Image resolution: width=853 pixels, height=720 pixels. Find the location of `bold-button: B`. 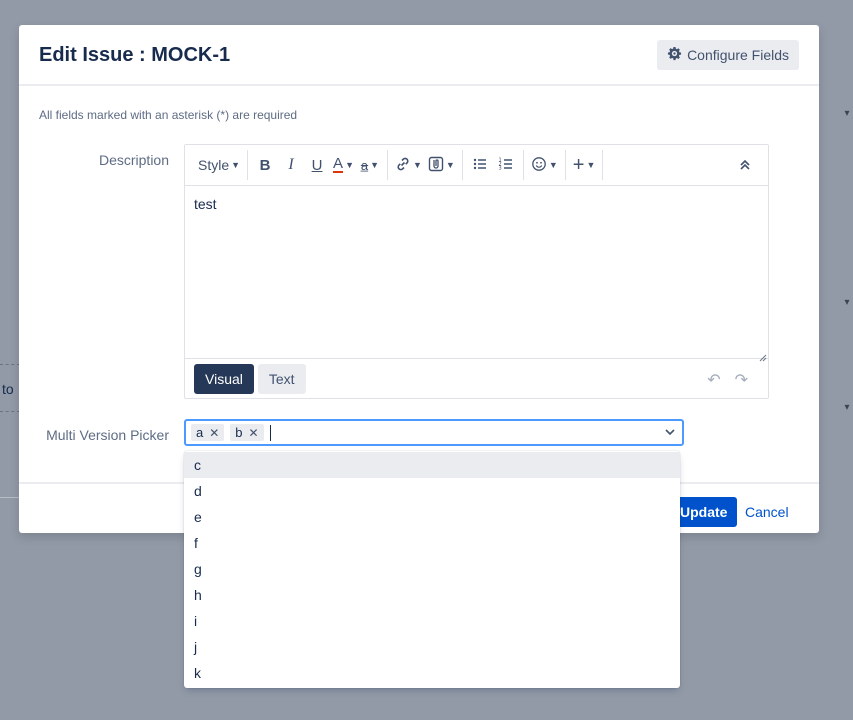

bold-button: B is located at coordinates (265, 165).